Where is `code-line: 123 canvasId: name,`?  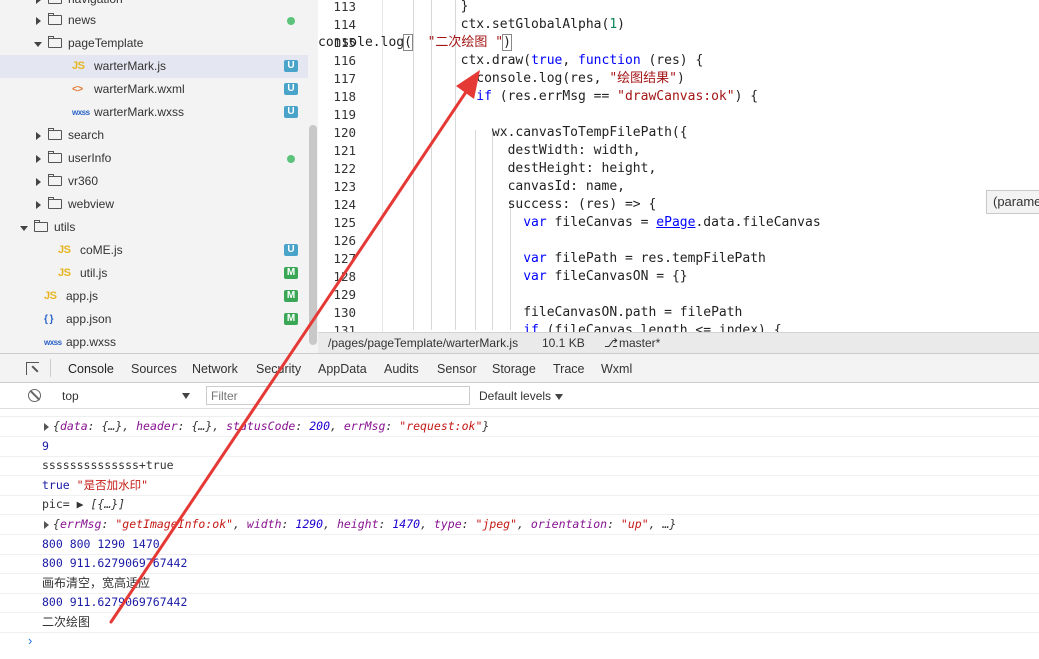 code-line: 123 canvasId: name, is located at coordinates (678, 187).